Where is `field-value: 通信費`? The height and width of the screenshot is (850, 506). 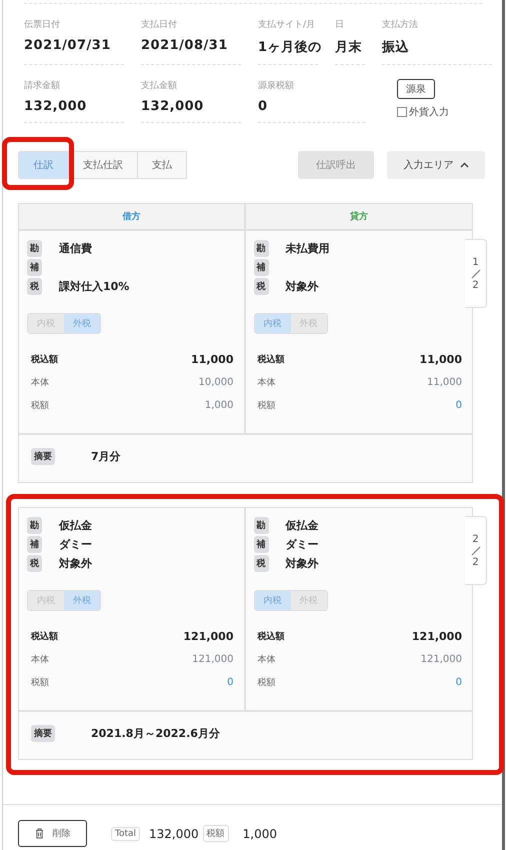
field-value: 通信費 is located at coordinates (75, 248).